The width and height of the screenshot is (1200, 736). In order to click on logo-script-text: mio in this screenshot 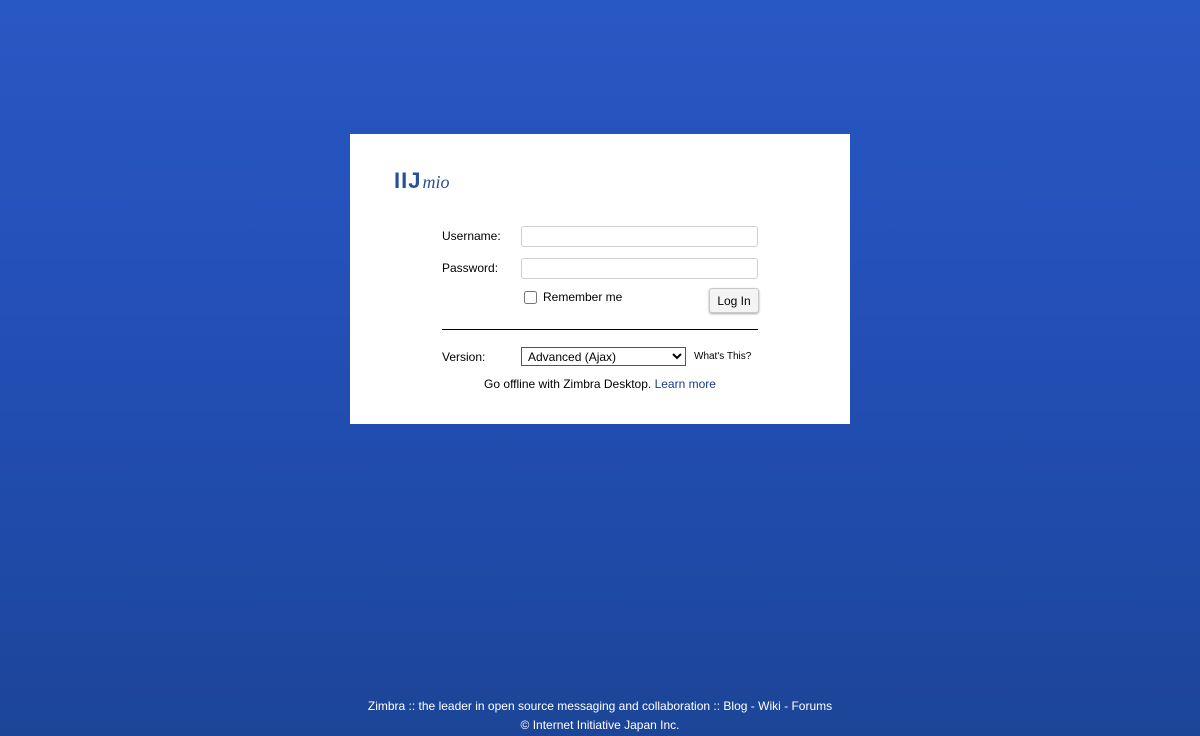, I will do `click(436, 182)`.